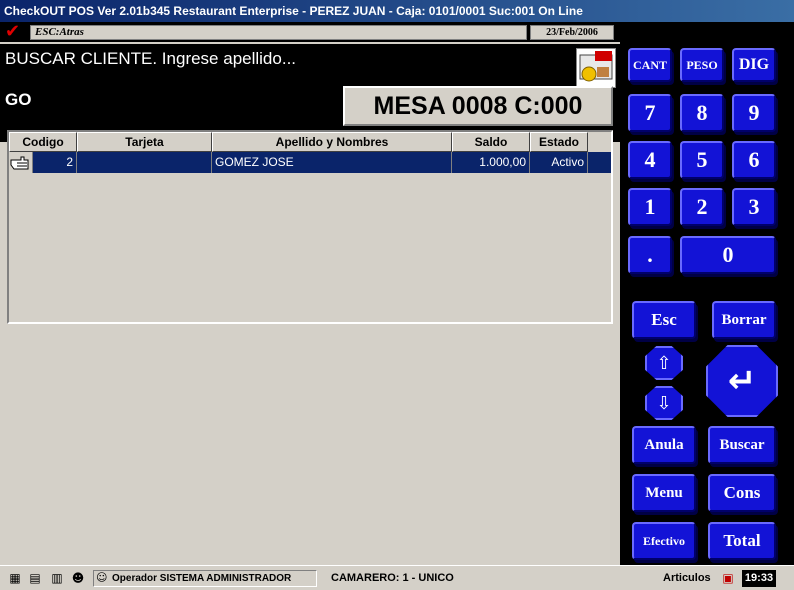 This screenshot has height=590, width=794. What do you see at coordinates (572, 32) in the screenshot?
I see `date-display: 23/Feb/2006` at bounding box center [572, 32].